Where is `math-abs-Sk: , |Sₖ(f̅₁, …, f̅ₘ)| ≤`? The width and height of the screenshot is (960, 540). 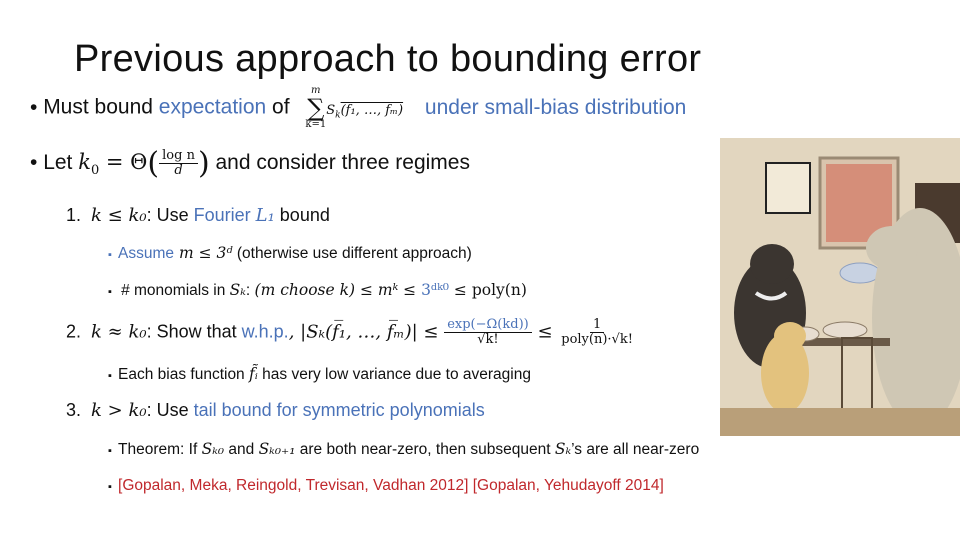 math-abs-Sk: , |Sₖ(f̅₁, …, f̅ₘ)| ≤ is located at coordinates (366, 332).